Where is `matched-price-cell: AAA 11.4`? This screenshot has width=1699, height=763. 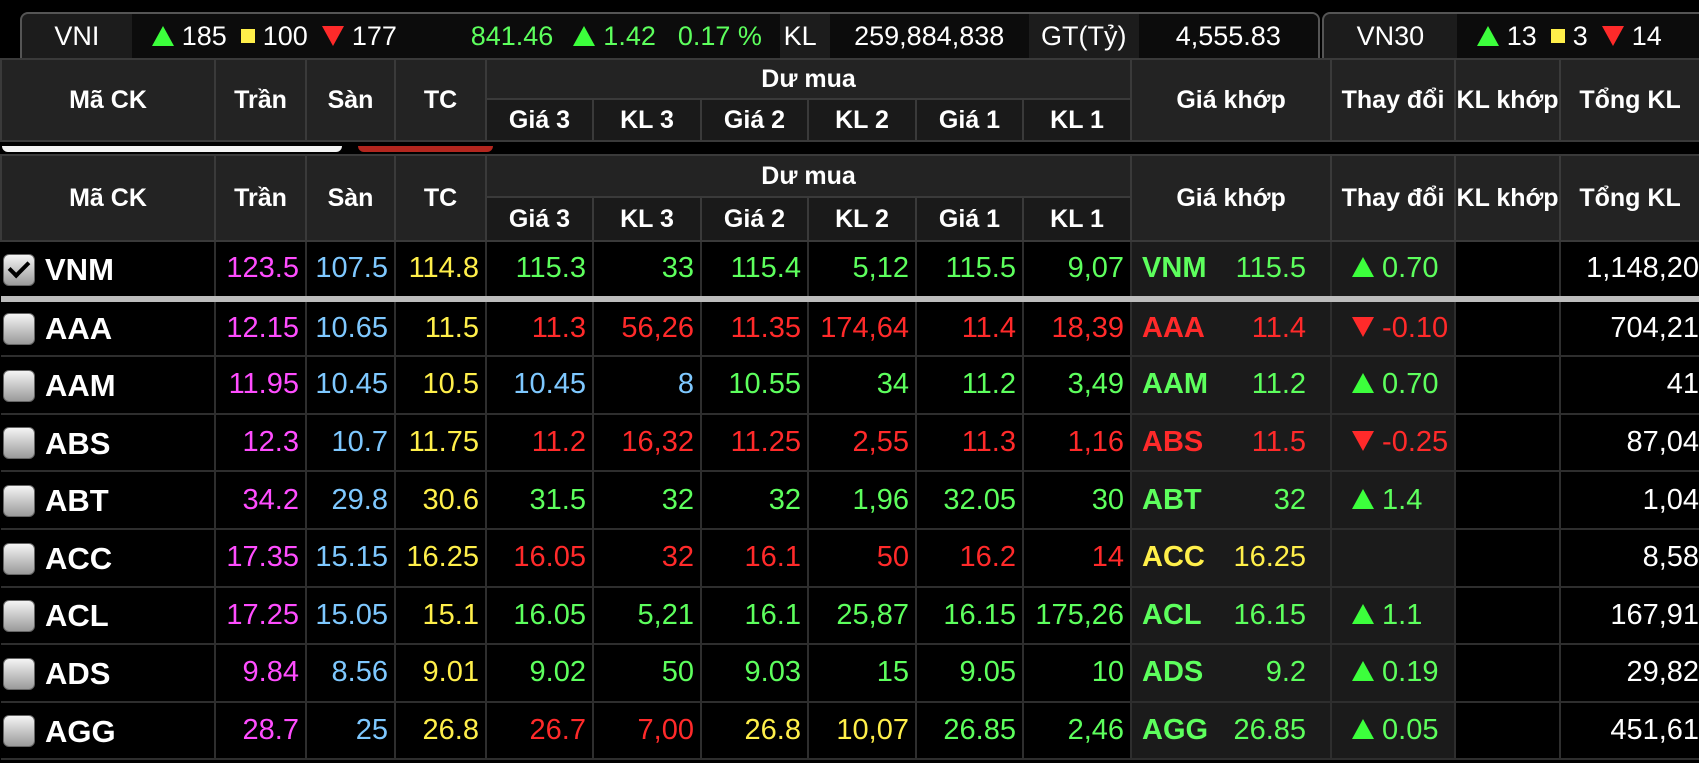
matched-price-cell: AAA 11.4 is located at coordinates (1232, 328).